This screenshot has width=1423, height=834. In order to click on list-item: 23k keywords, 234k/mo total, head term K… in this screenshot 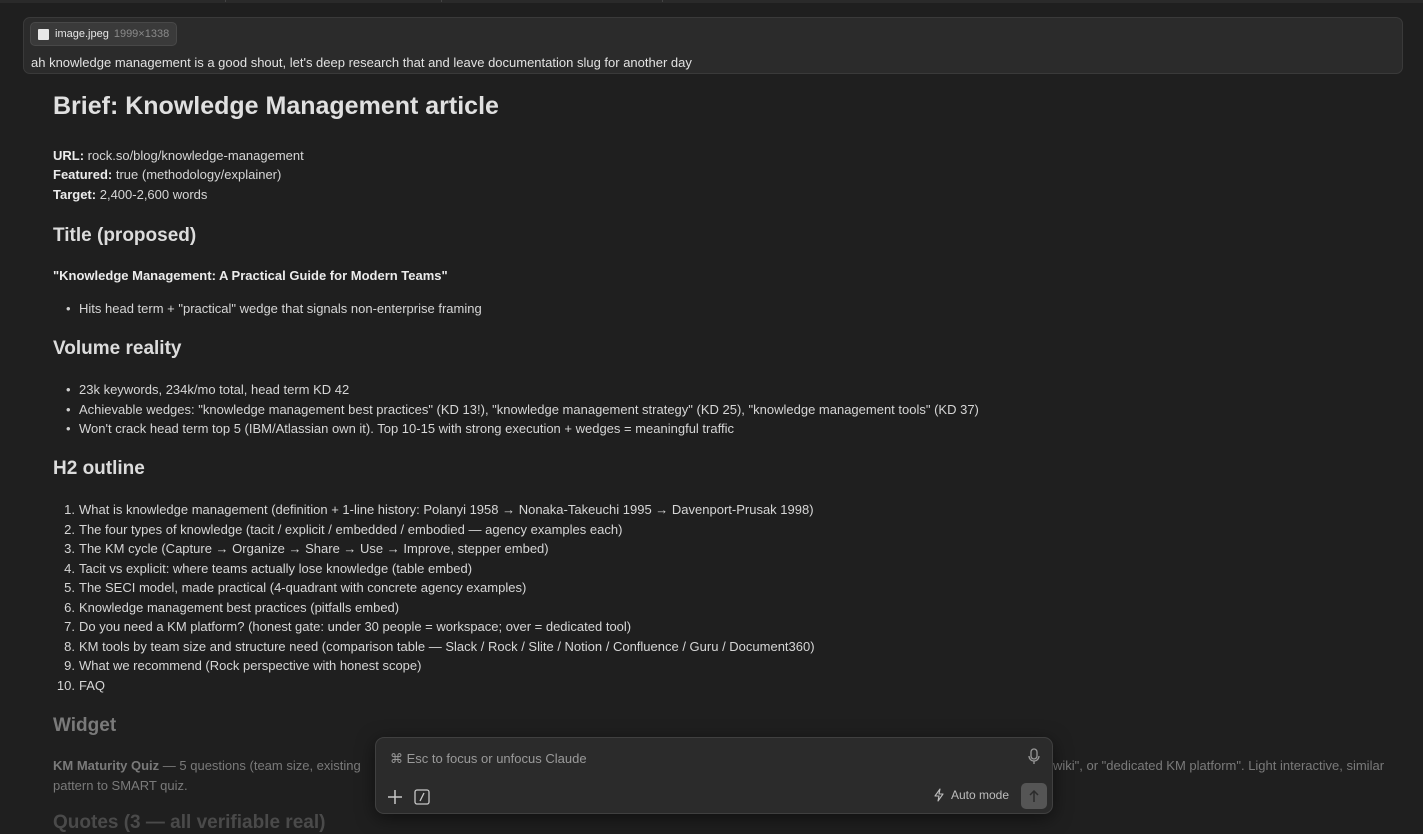, I will do `click(207, 389)`.